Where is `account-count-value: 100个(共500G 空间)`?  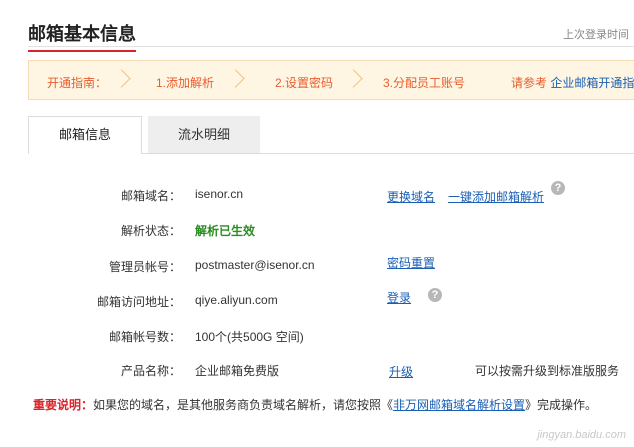 account-count-value: 100个(共500G 空间) is located at coordinates (249, 337).